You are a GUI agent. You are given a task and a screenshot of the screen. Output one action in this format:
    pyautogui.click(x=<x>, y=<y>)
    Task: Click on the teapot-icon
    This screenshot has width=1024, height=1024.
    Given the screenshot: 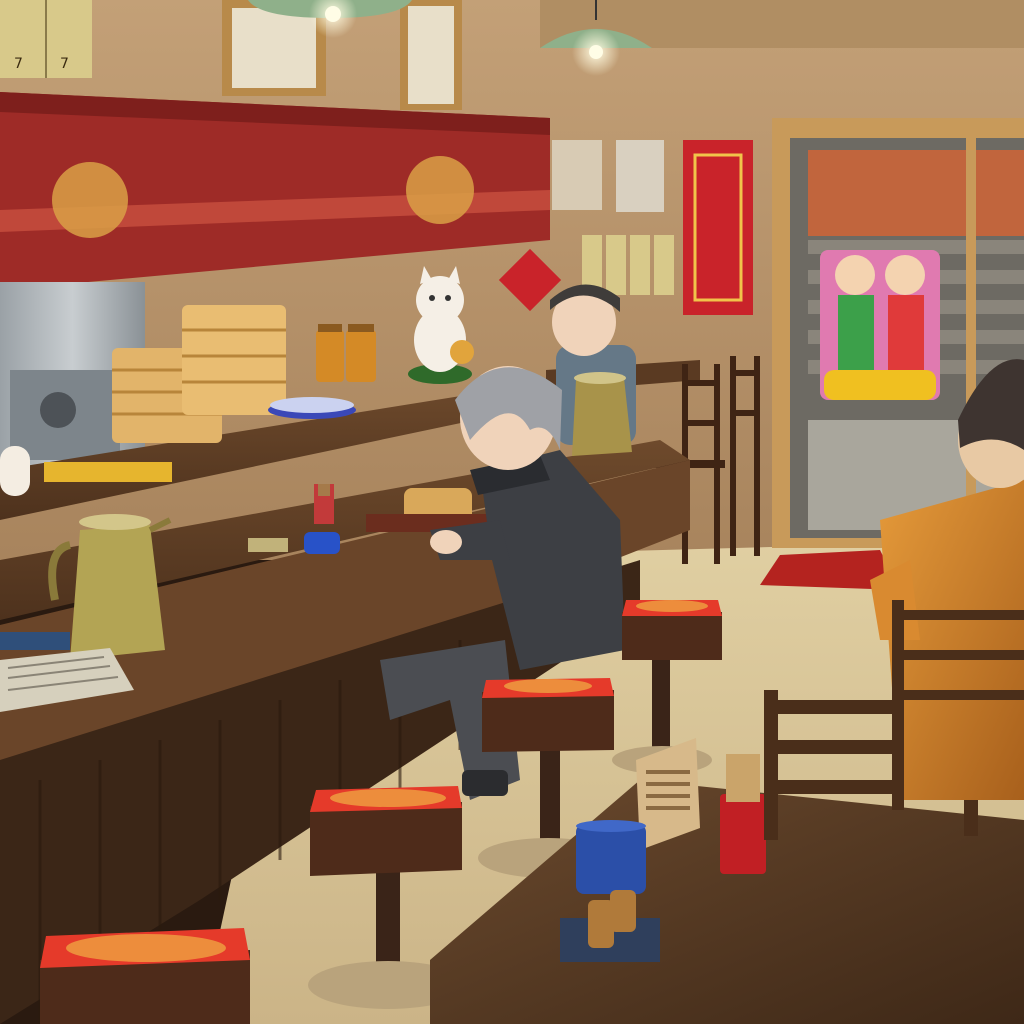 What is the action you would take?
    pyautogui.click(x=602, y=414)
    